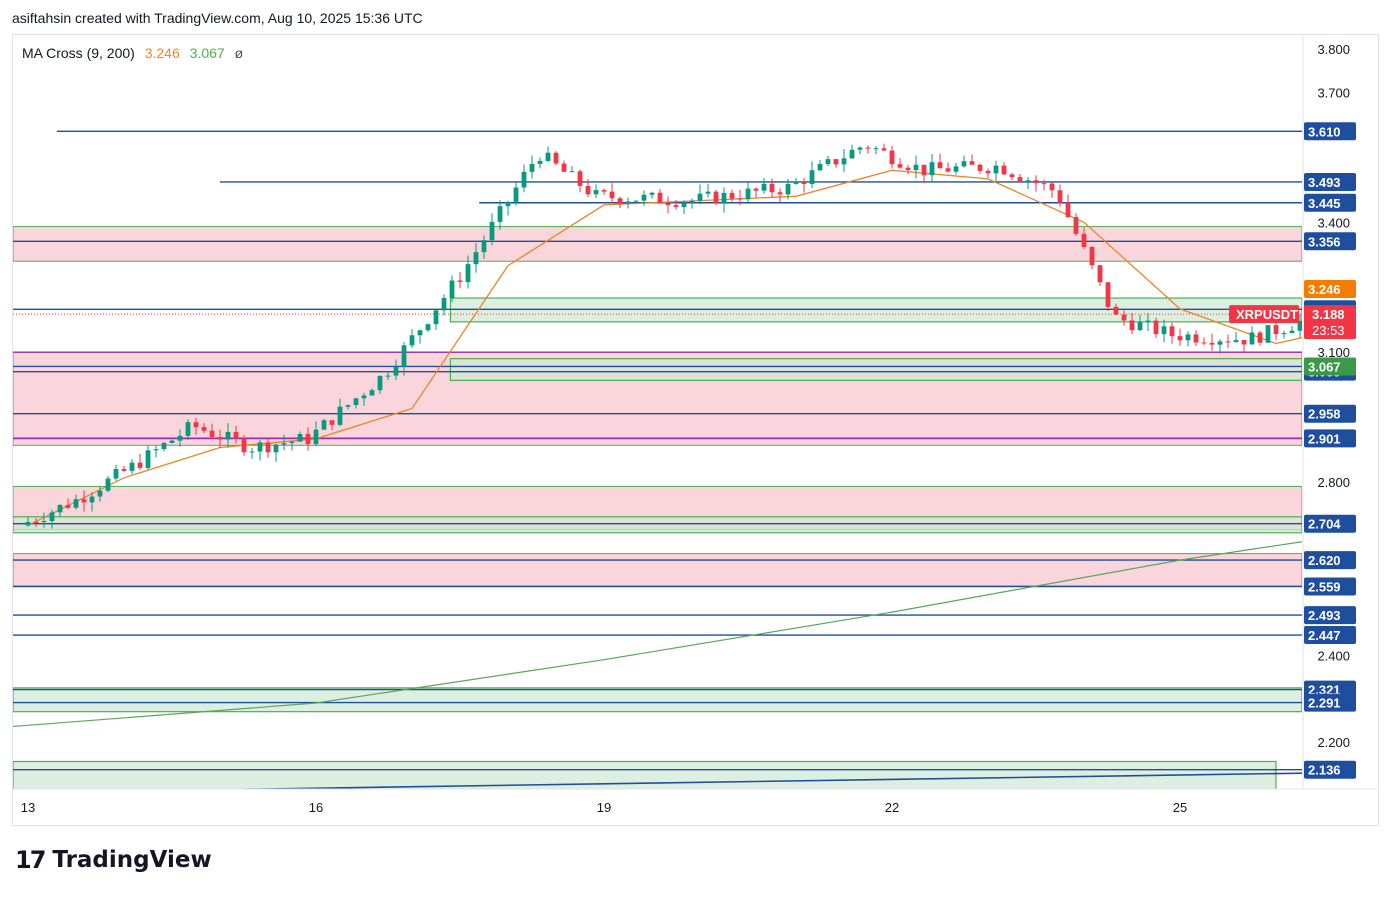 The image size is (1392, 900). I want to click on visibility-icon: ø, so click(239, 53).